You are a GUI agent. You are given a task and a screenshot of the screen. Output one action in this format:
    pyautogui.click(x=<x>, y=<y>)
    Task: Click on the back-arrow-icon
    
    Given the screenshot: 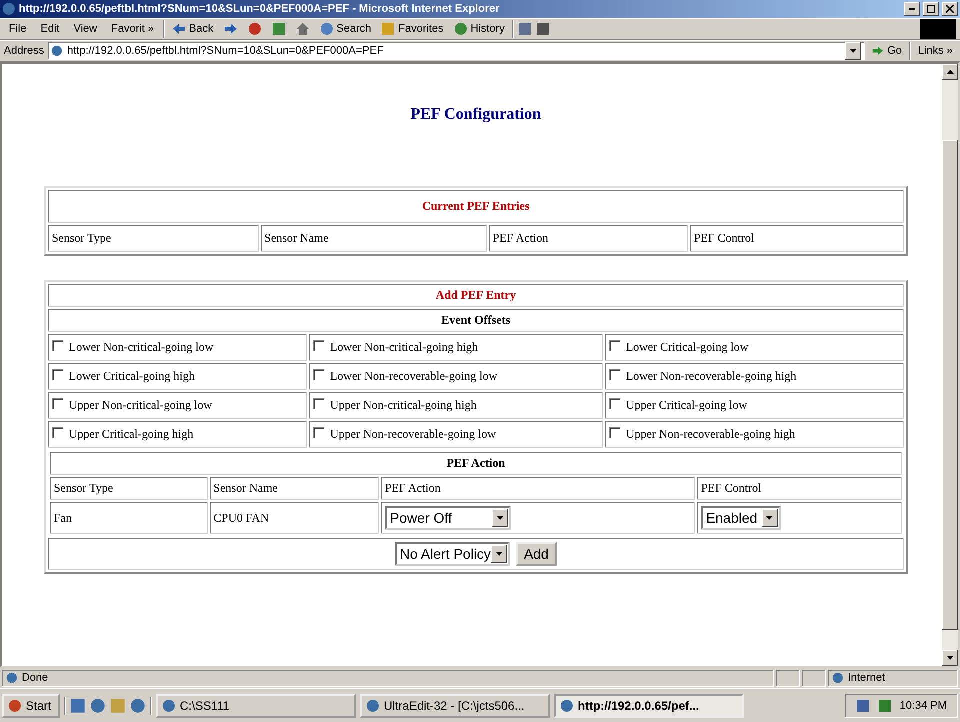 What is the action you would take?
    pyautogui.click(x=179, y=29)
    